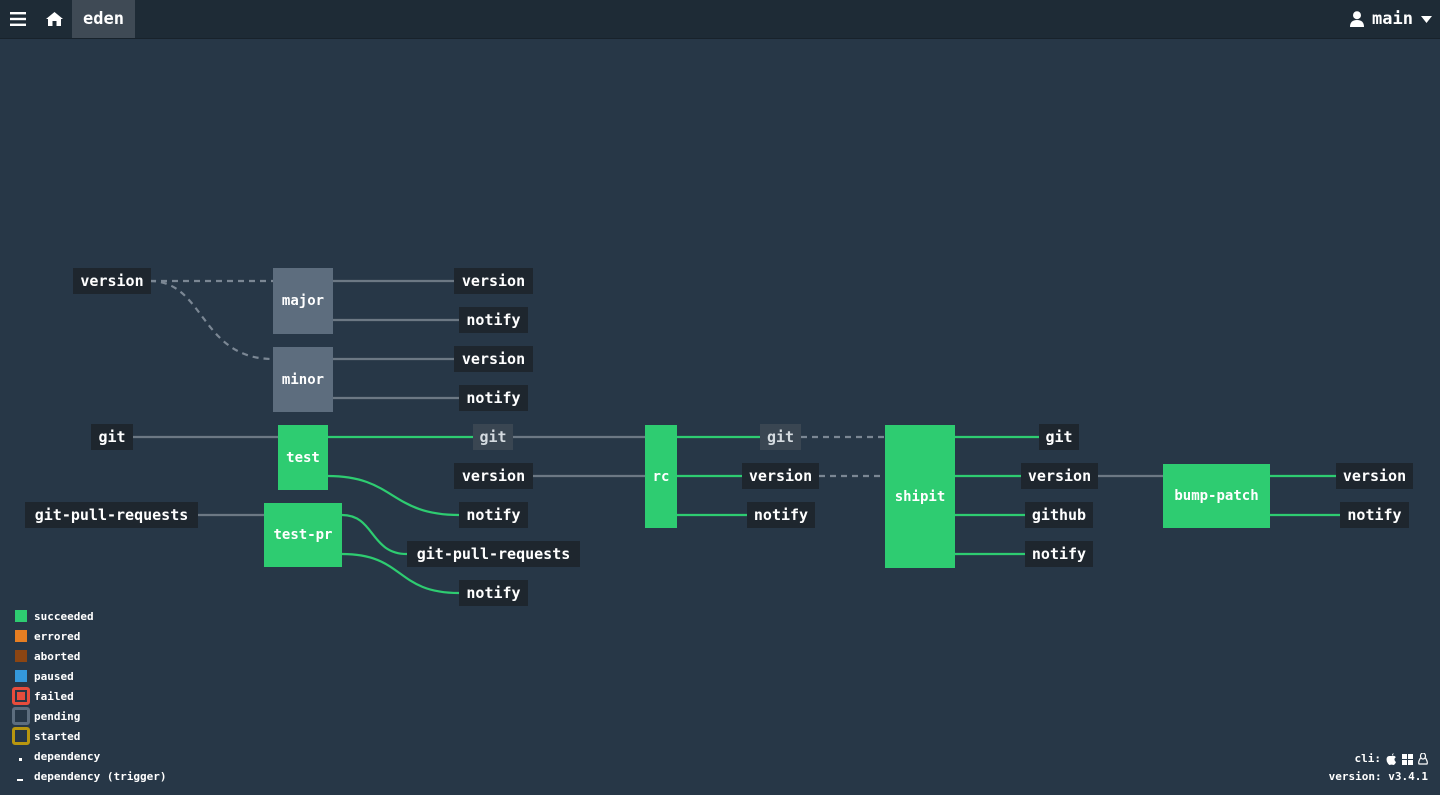  Describe the element at coordinates (21, 636) in the screenshot. I see `errored-swatch` at that location.